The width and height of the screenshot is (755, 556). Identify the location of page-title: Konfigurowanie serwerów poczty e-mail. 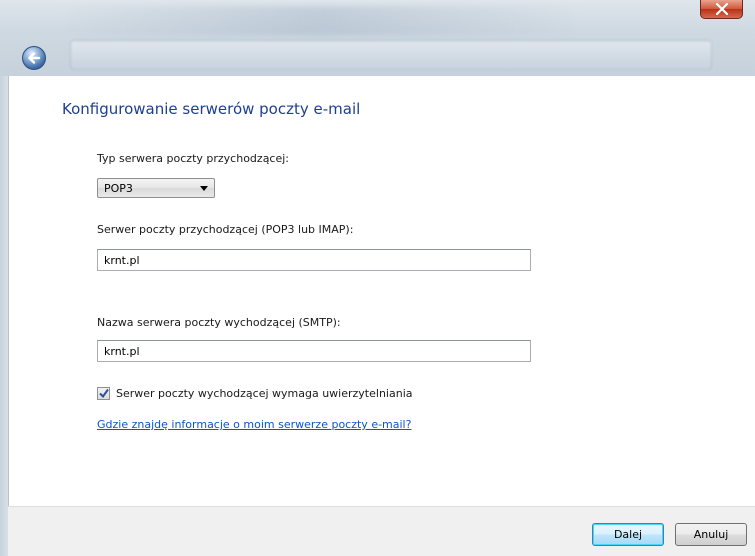
(211, 109).